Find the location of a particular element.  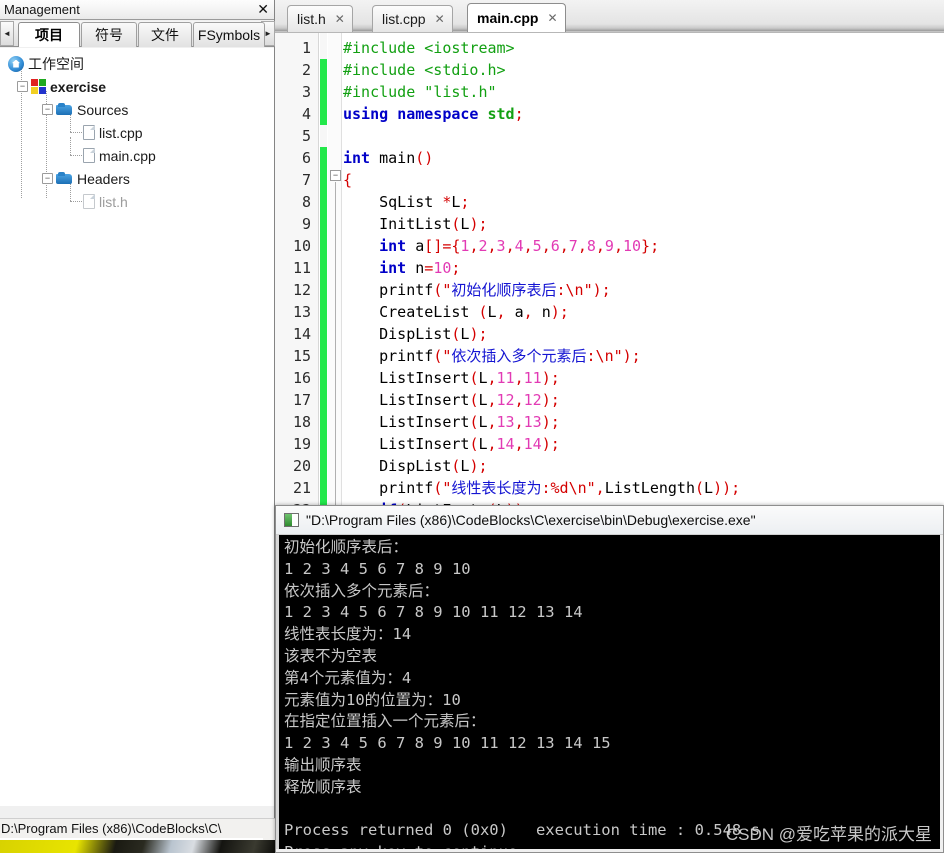

code-line: #include <stdio.h> is located at coordinates (424, 70).